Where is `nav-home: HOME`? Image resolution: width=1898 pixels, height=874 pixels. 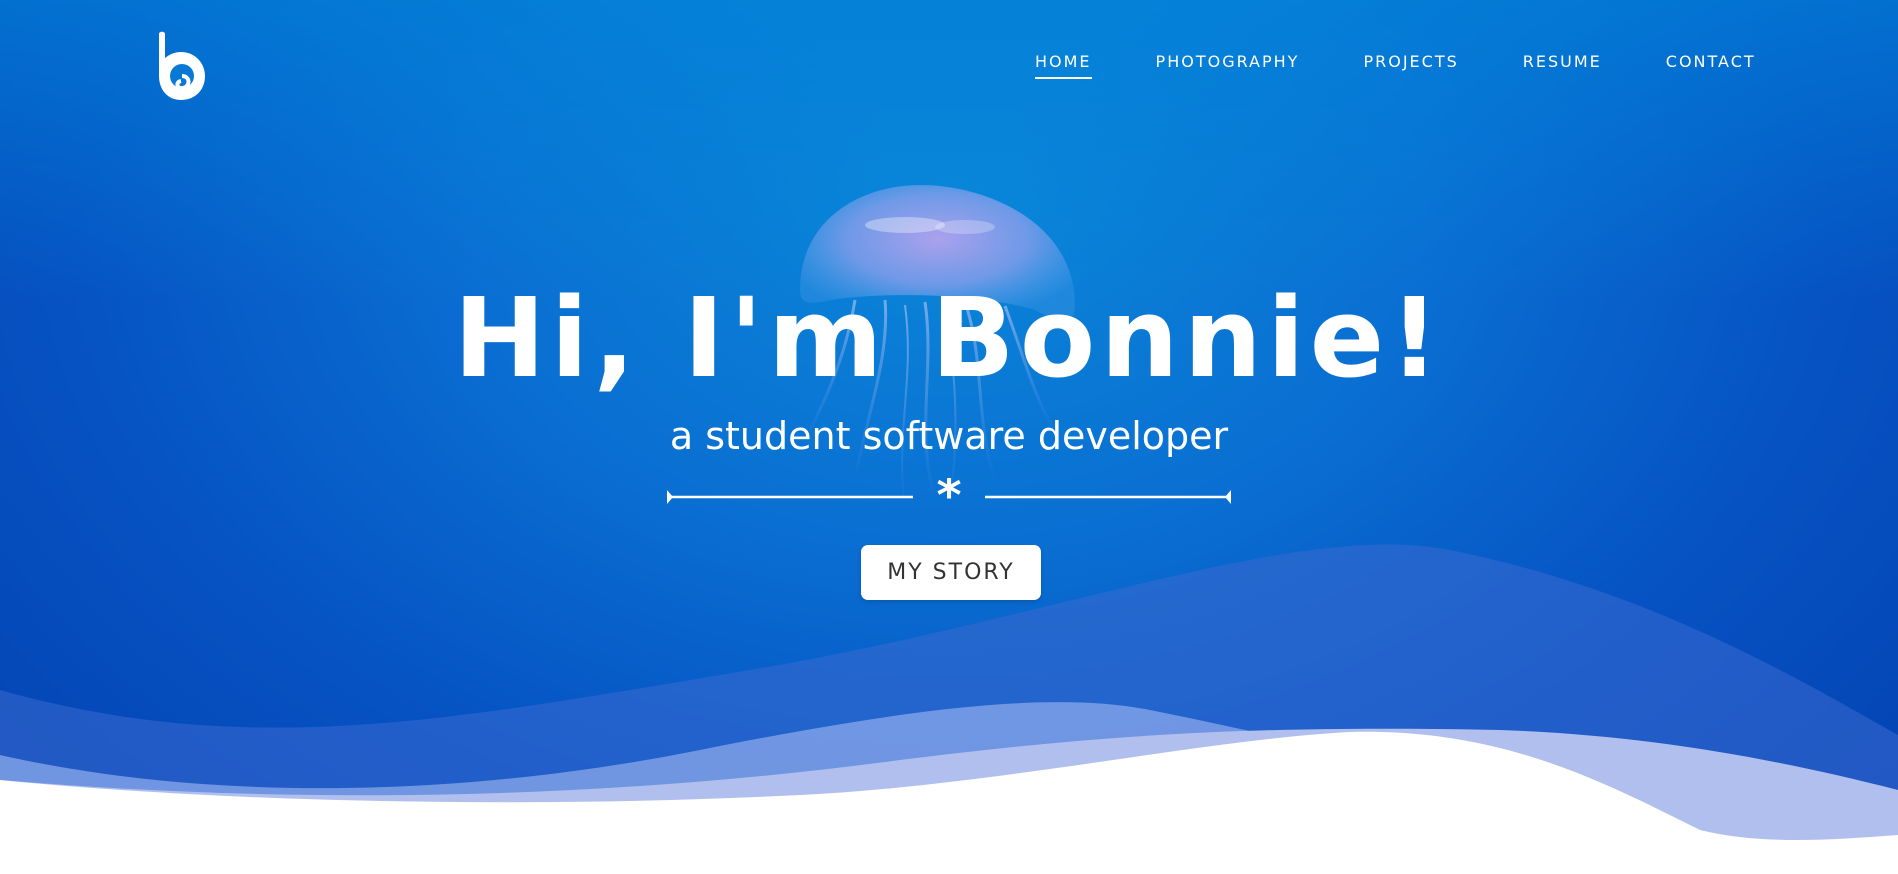
nav-home: HOME is located at coordinates (1063, 65).